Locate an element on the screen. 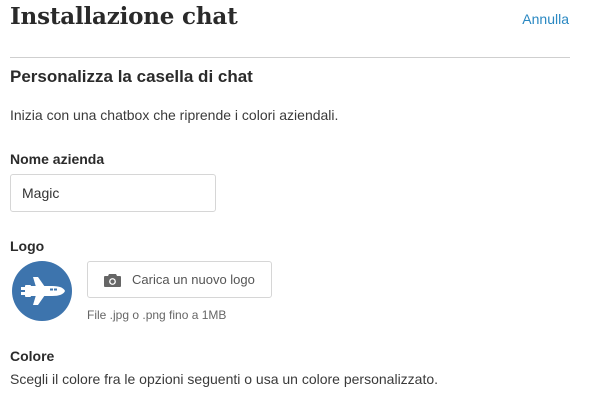  space-shuttle-icon is located at coordinates (43, 291).